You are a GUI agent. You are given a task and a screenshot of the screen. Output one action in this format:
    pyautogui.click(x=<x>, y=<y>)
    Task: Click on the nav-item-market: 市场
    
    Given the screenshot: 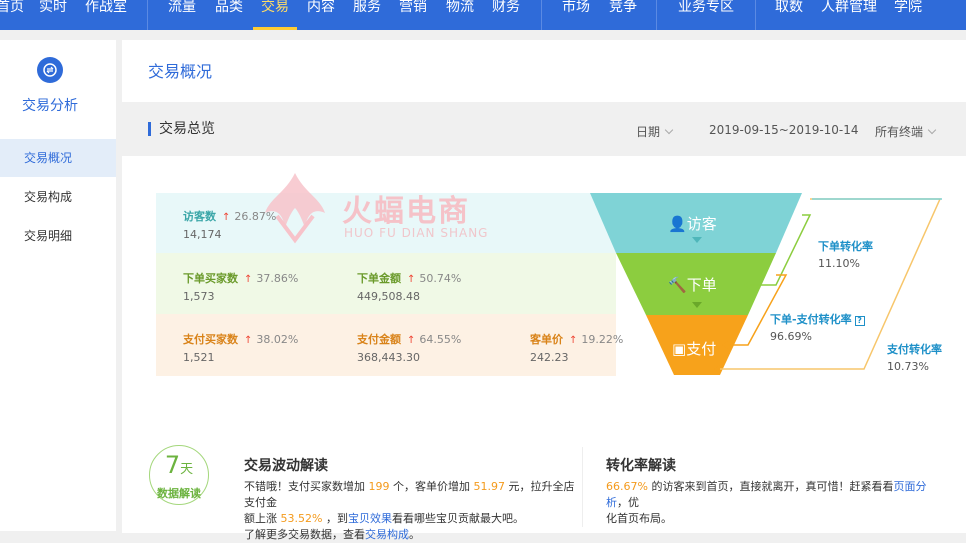 What is the action you would take?
    pyautogui.click(x=576, y=15)
    